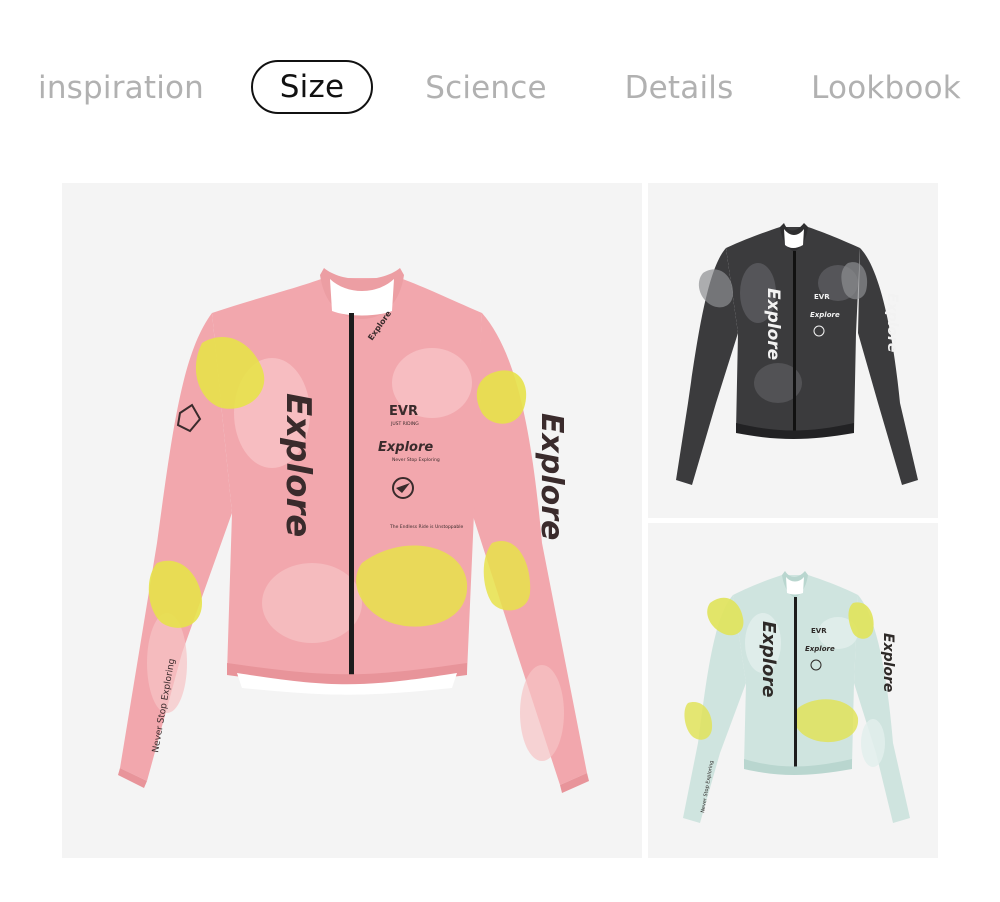 The image size is (1000, 902). I want to click on black-jersey-explore-logo: Explore, so click(825, 315).